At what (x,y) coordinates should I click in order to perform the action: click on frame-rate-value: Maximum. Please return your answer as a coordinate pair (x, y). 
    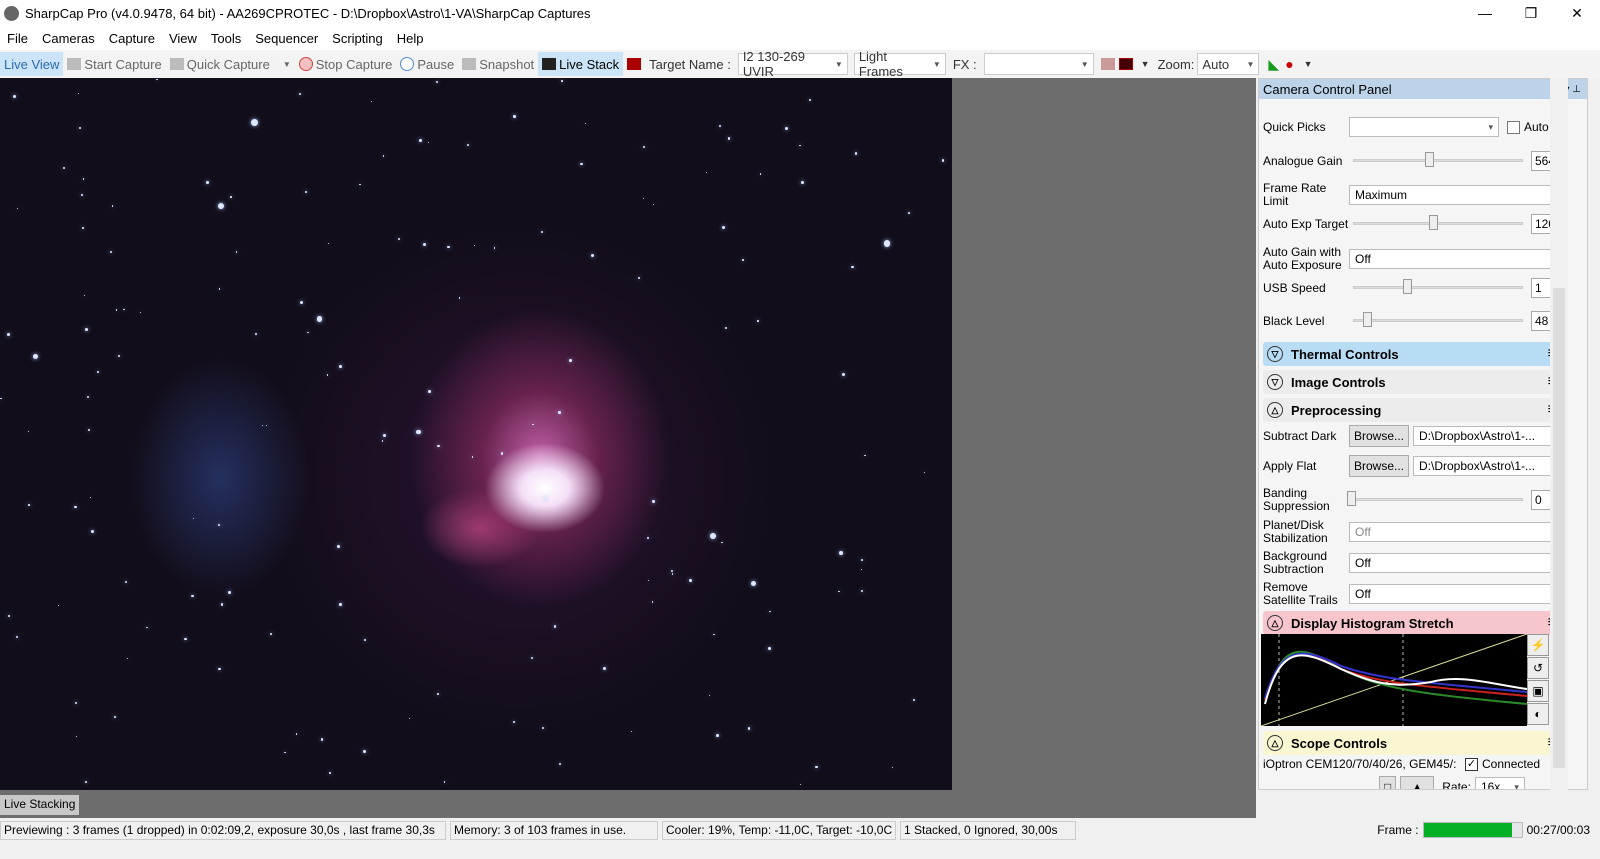
    Looking at the image, I should click on (1381, 195).